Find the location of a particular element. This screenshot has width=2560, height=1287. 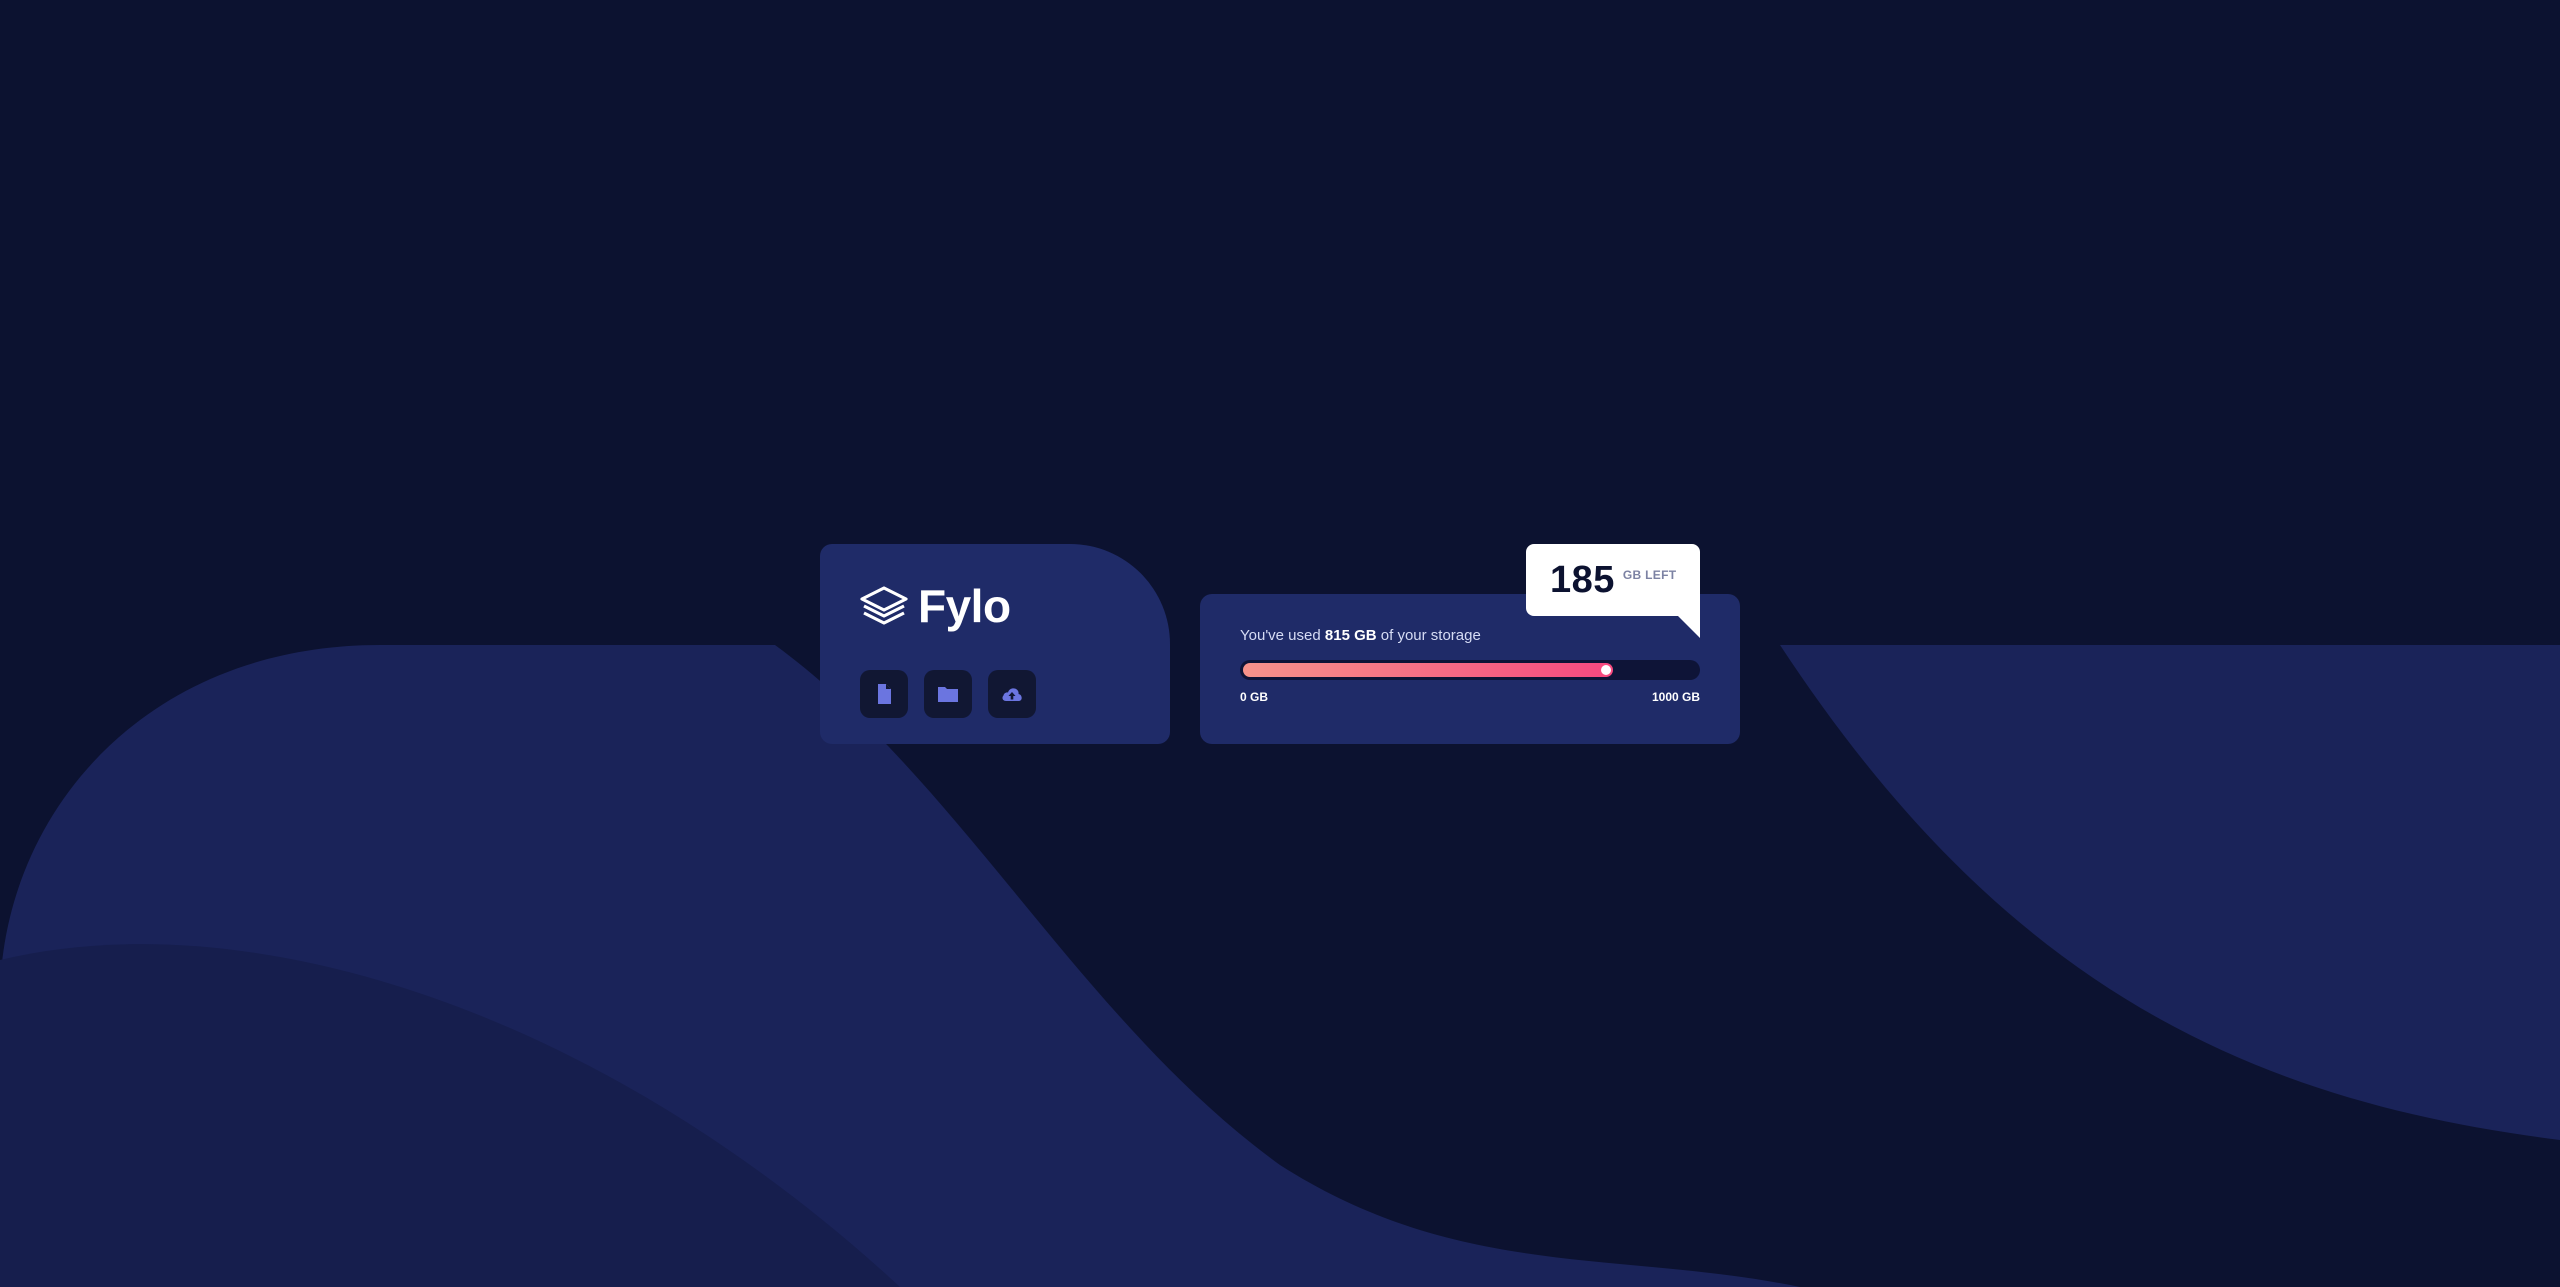

usage-prefix: You've used is located at coordinates (1282, 635).